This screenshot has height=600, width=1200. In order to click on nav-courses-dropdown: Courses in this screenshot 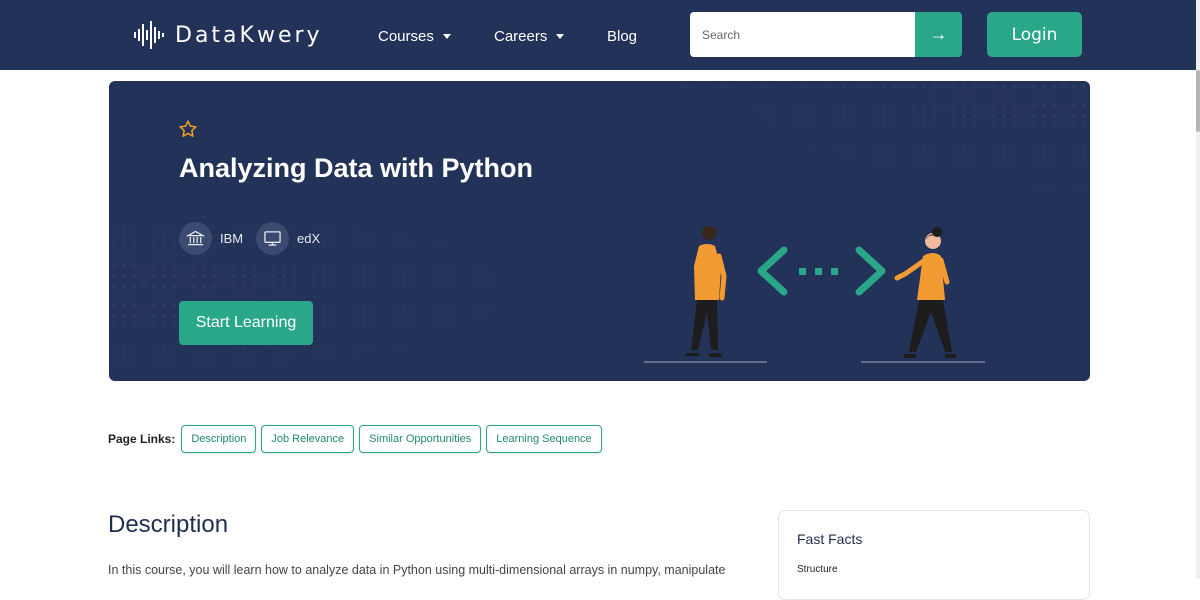, I will do `click(414, 36)`.